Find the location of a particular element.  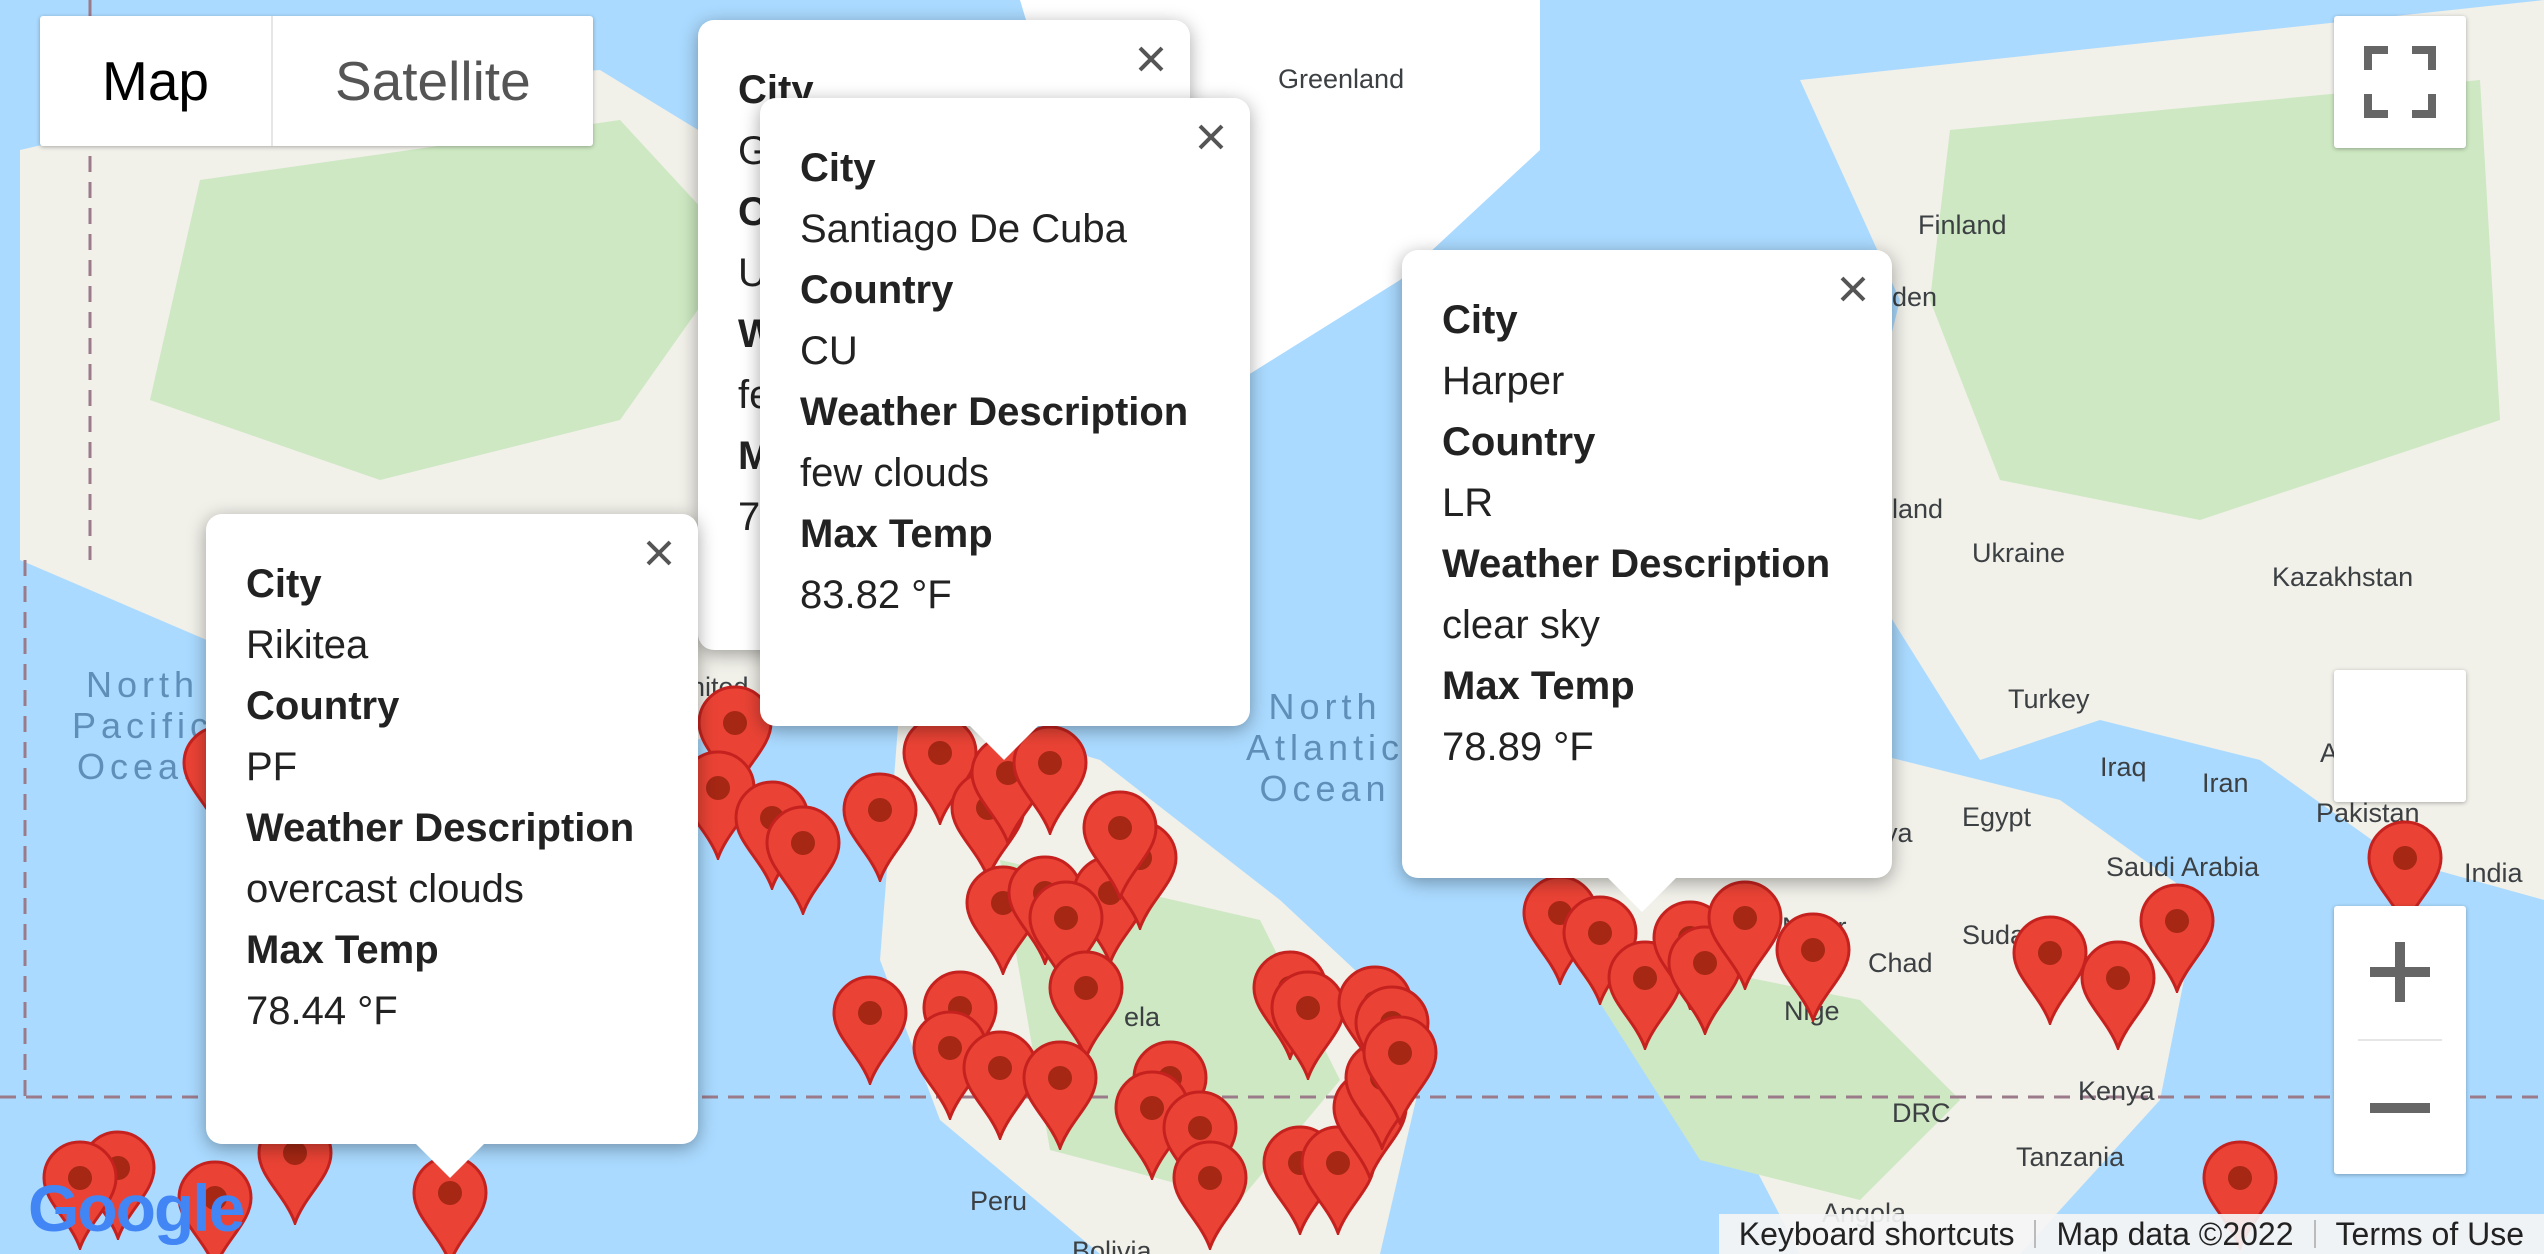

label-bolivia: Bolivia is located at coordinates (1112, 1245).